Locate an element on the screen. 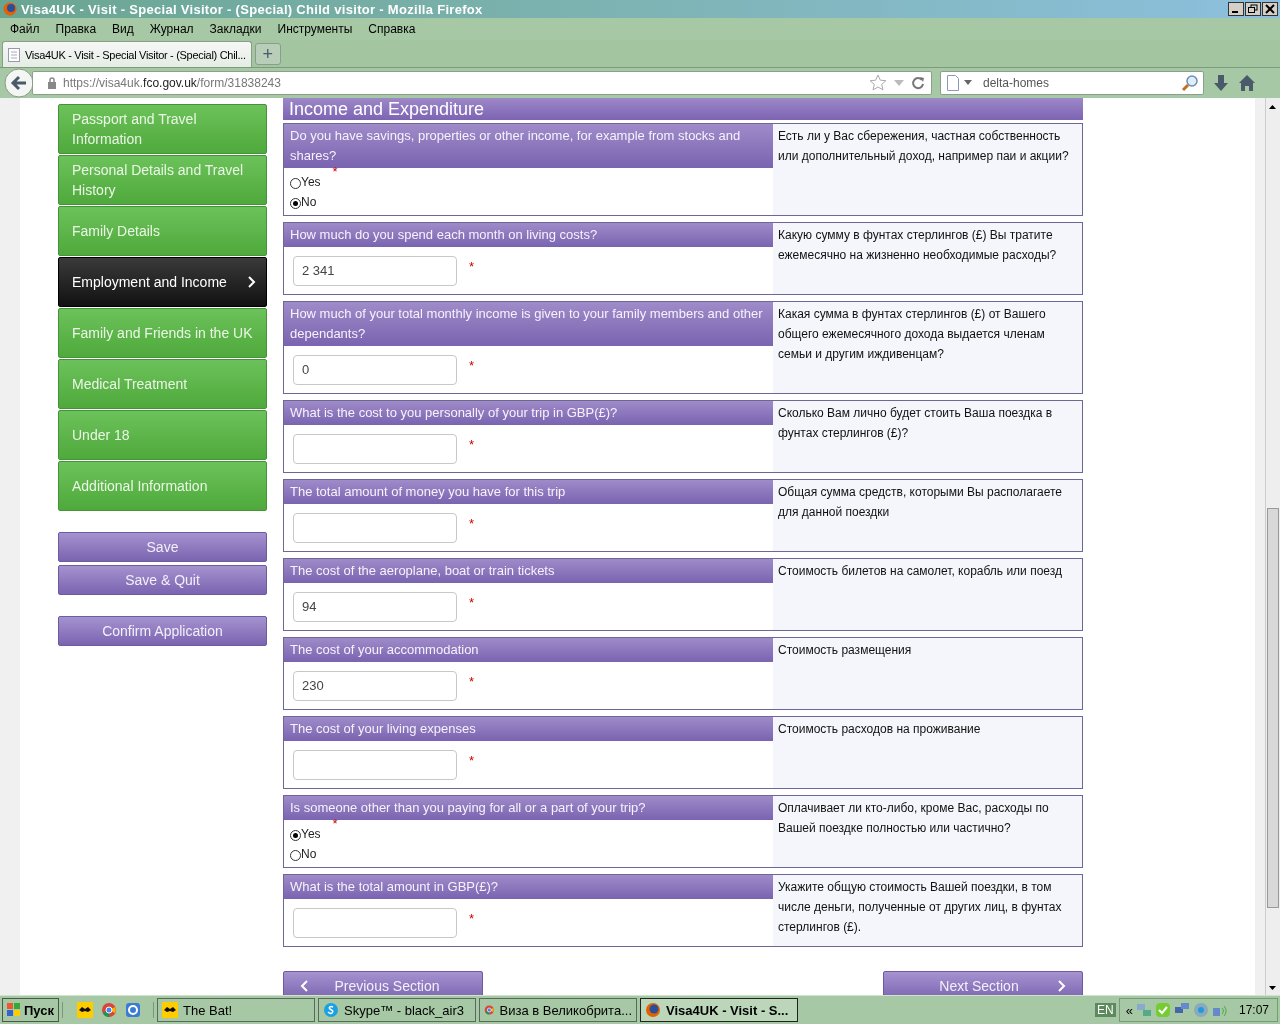 The image size is (1280, 1024). question-label: The cost of your accommodation is located at coordinates (528, 650).